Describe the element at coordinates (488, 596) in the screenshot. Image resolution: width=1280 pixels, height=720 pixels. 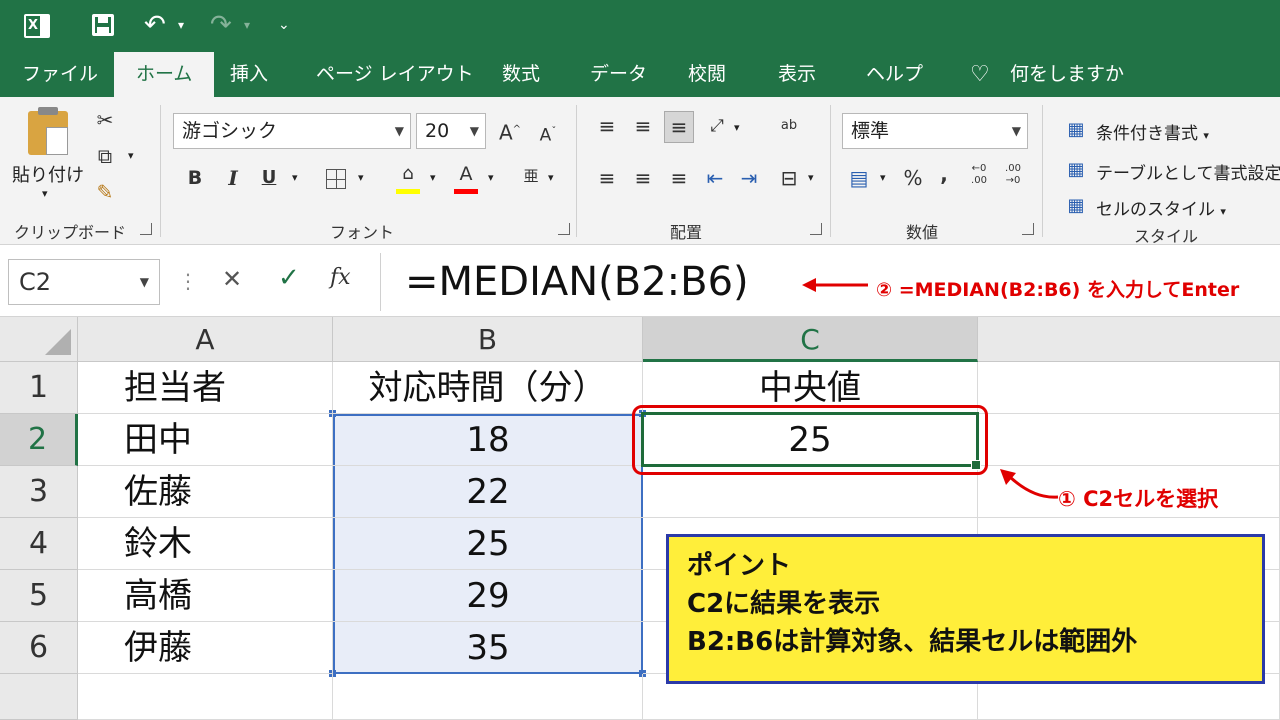
I see `cell-b5: 29` at that location.